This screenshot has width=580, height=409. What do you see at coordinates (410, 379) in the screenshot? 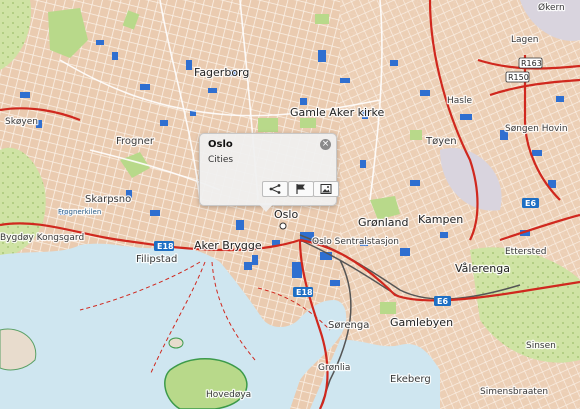
I see `map-label: Ekeberg` at bounding box center [410, 379].